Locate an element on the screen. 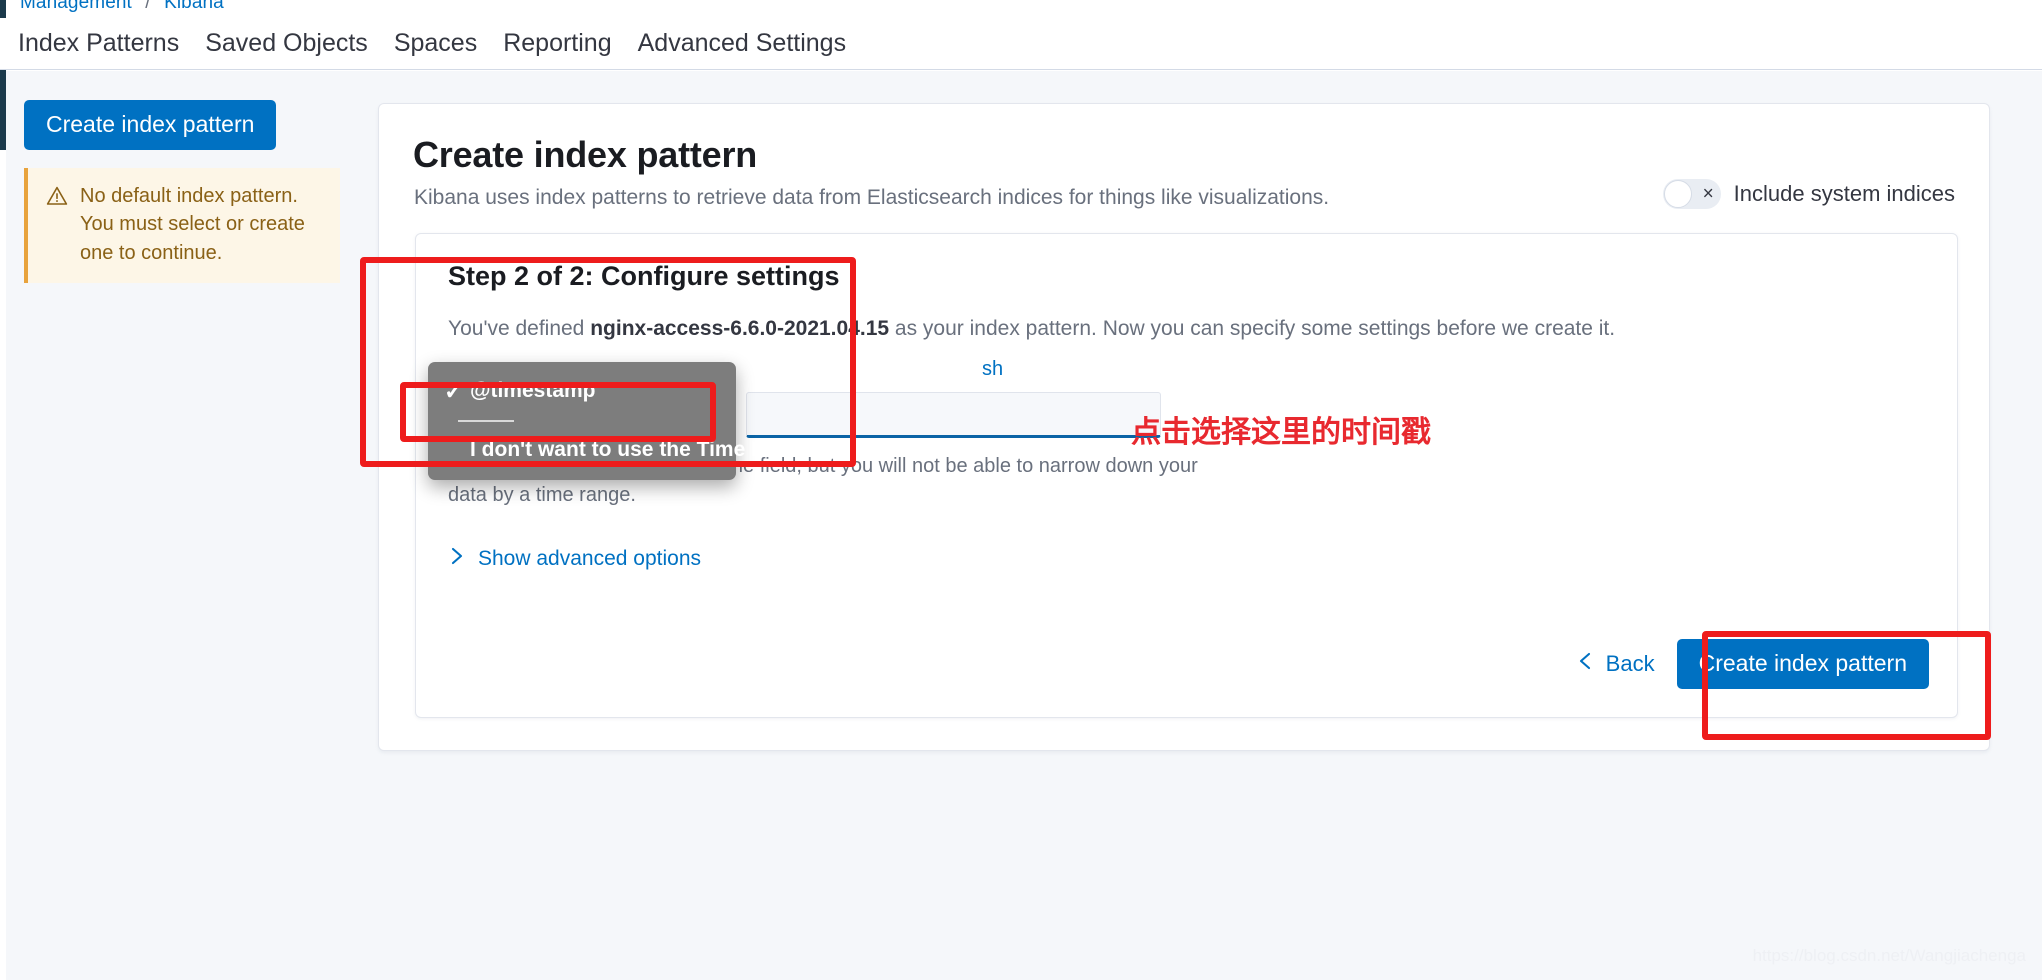  include-system-indices-toggle: × is located at coordinates (1691, 194).